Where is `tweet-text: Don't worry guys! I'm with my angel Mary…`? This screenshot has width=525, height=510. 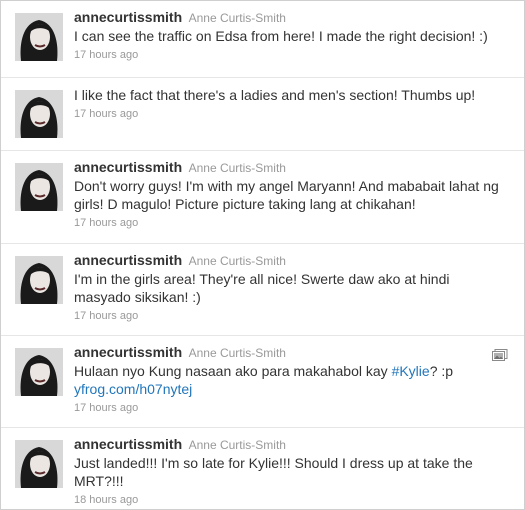 tweet-text: Don't worry guys! I'm with my angel Mary… is located at coordinates (286, 195).